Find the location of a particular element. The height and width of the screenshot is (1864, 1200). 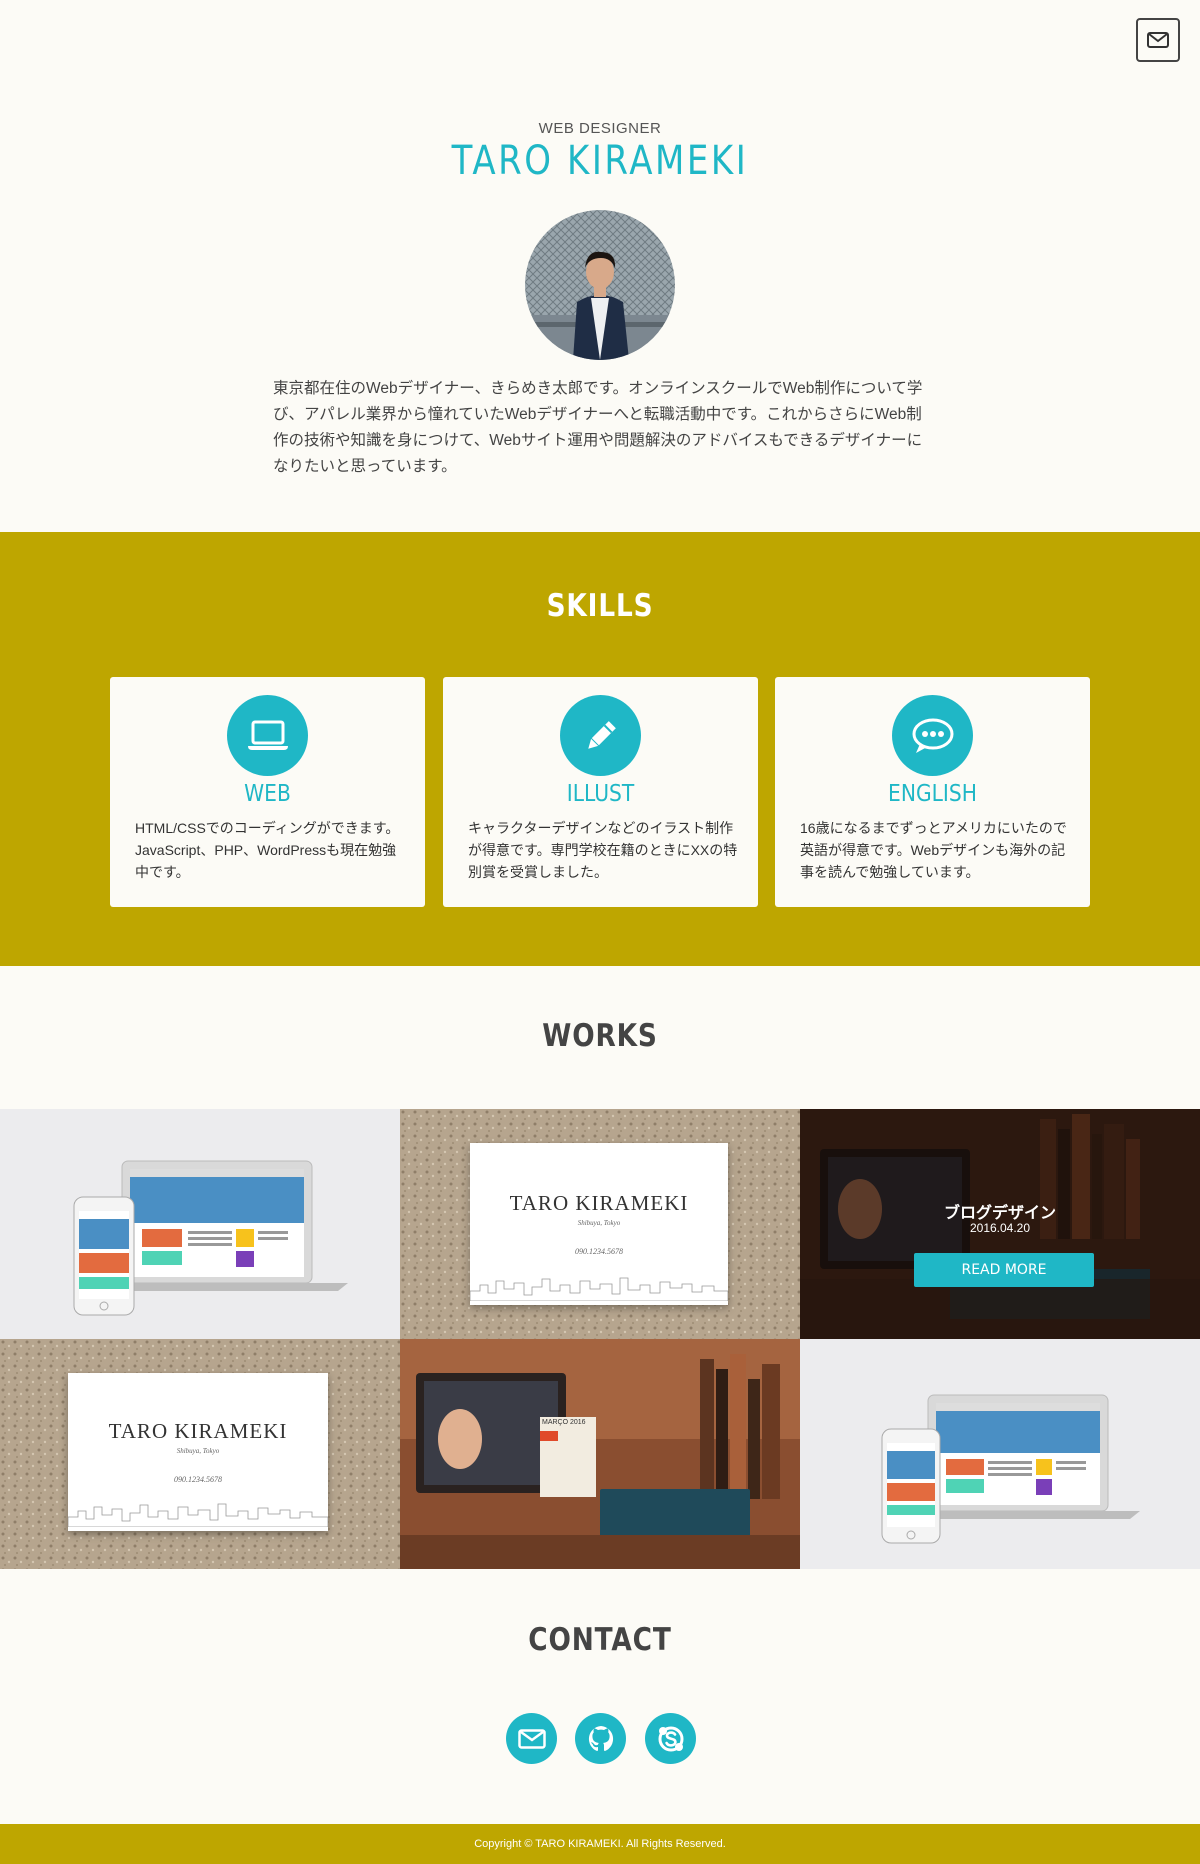

skill-name: ENGLISH is located at coordinates (932, 794).